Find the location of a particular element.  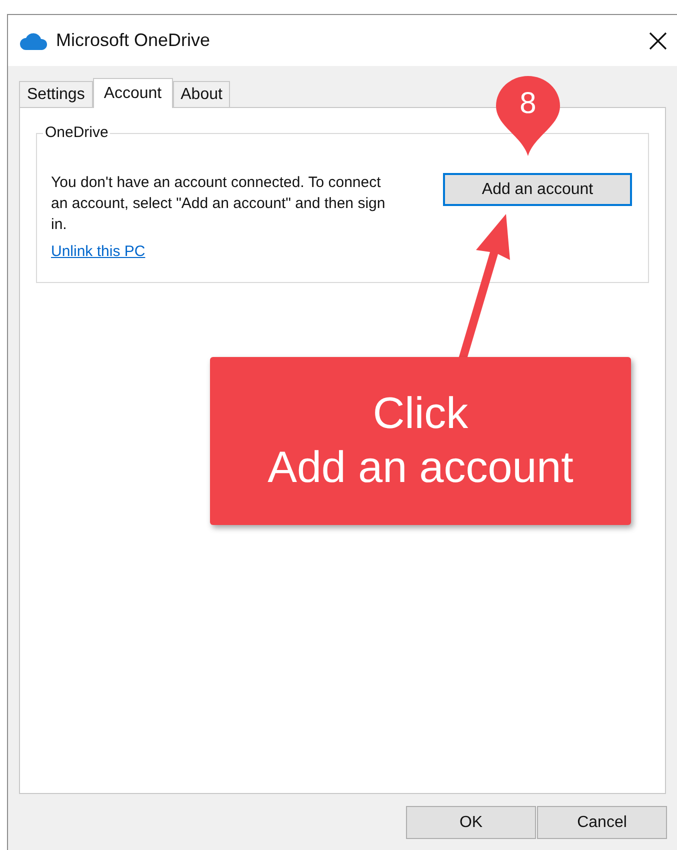

add-account-button: Add an account is located at coordinates (537, 189).